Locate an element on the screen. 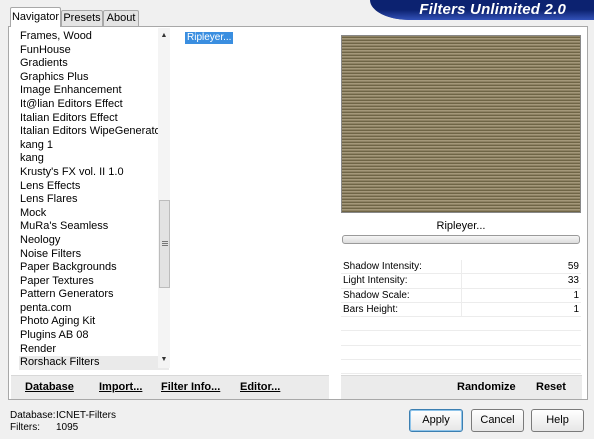 The height and width of the screenshot is (439, 594). param-row: Bars Height: 1 is located at coordinates (461, 310).